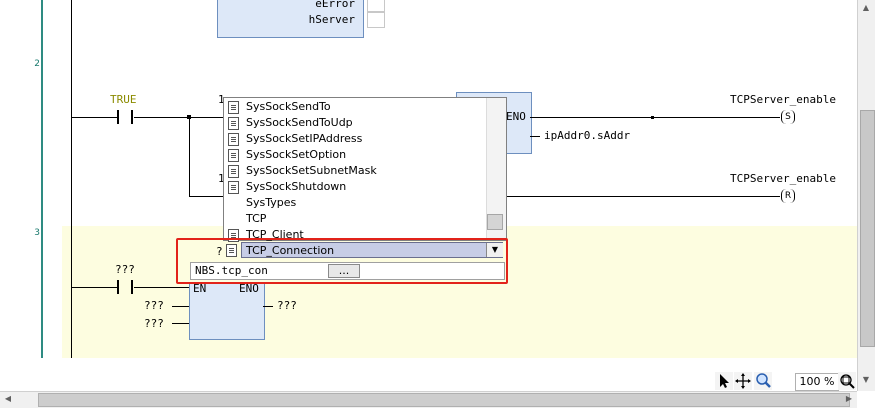 This screenshot has height=408, width=875. I want to click on contact-variable-rung3: ???, so click(125, 269).